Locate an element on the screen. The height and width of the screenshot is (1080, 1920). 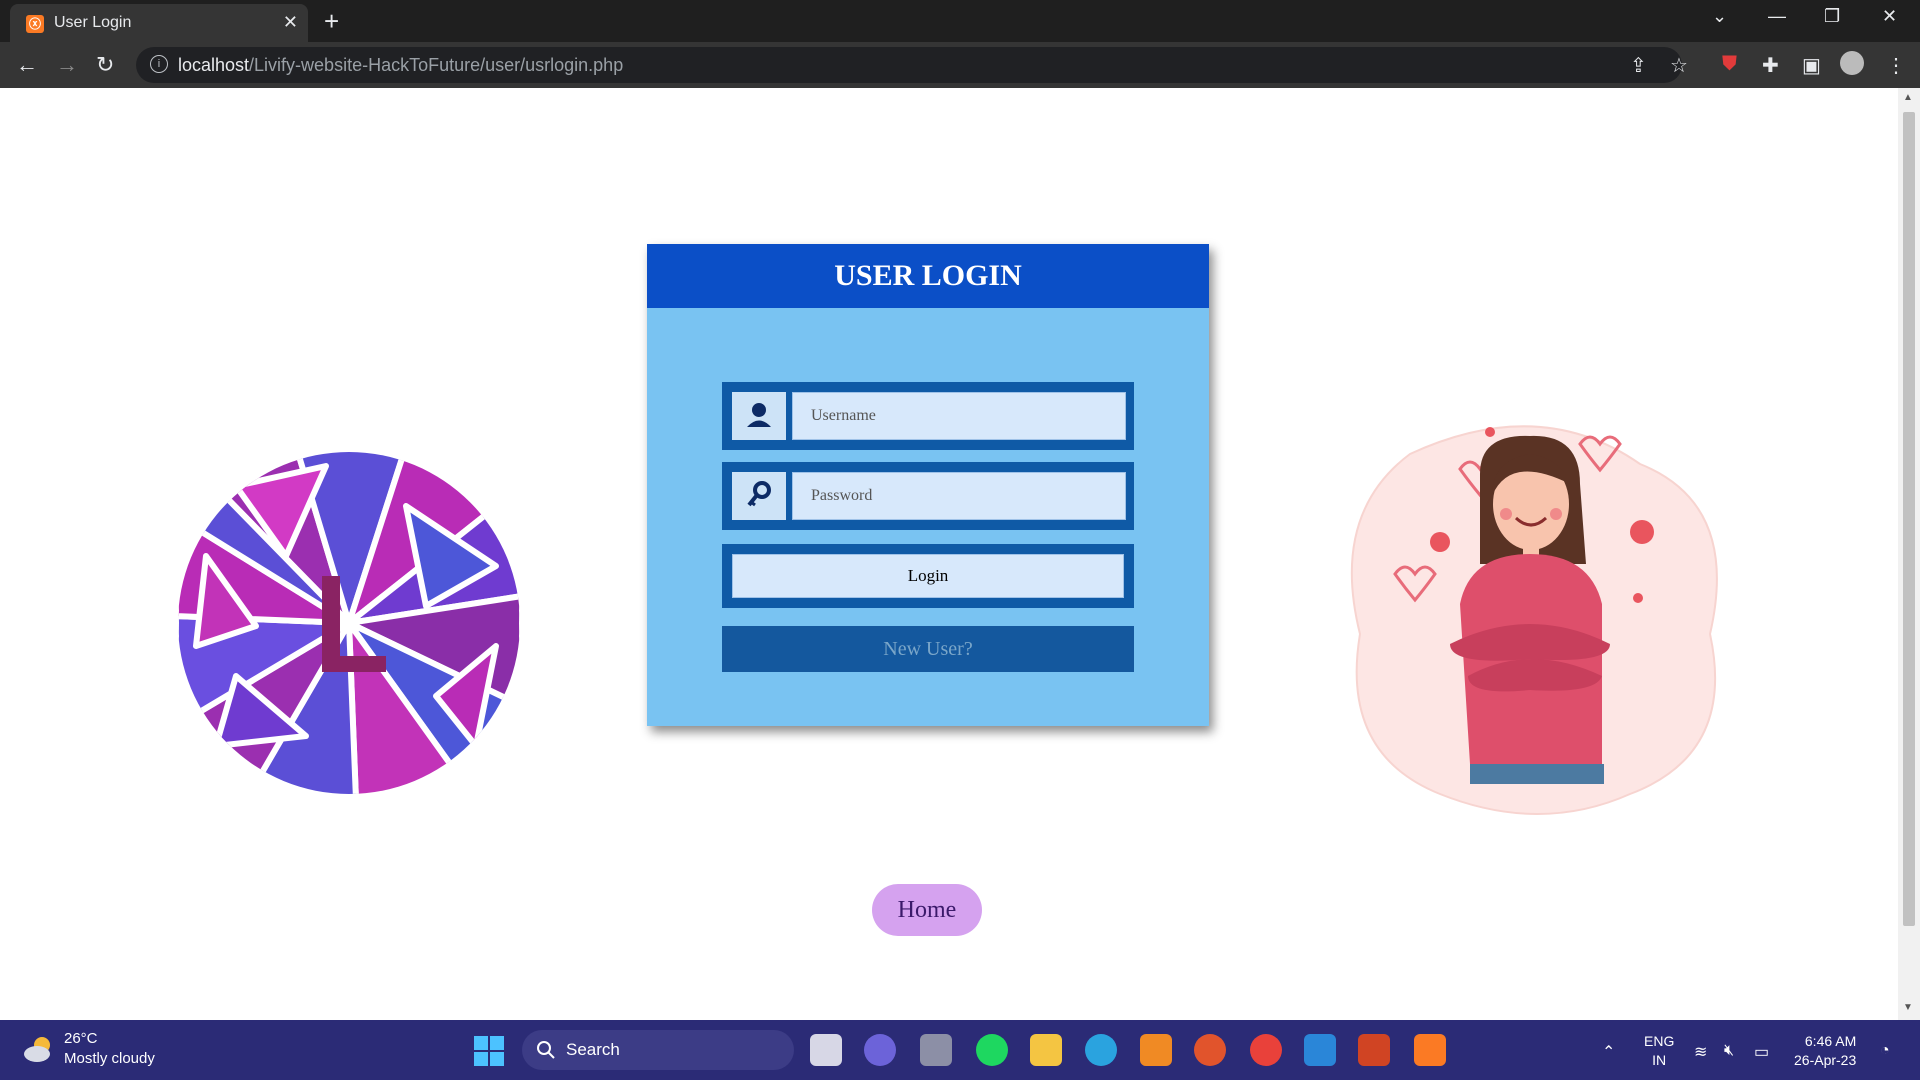
ublock-extension-icon: ⛊ is located at coordinates (1729, 64).